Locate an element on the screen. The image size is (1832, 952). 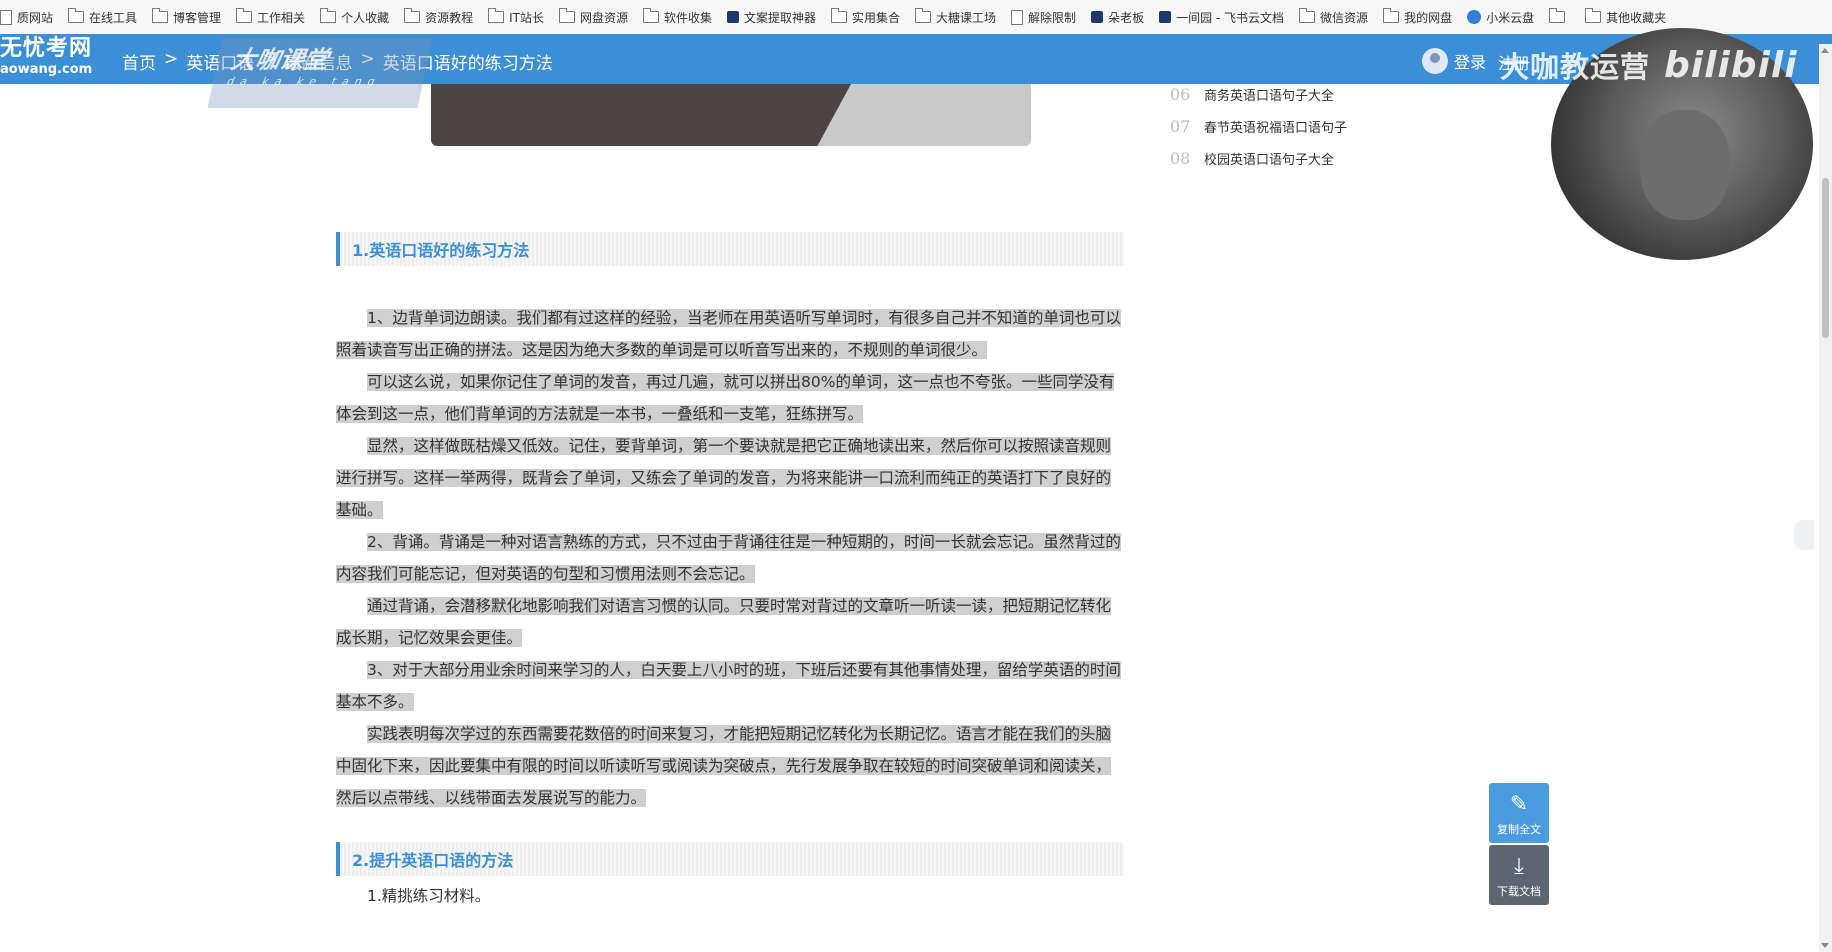
bookmark-item: 文案提取神器 is located at coordinates (771, 17).